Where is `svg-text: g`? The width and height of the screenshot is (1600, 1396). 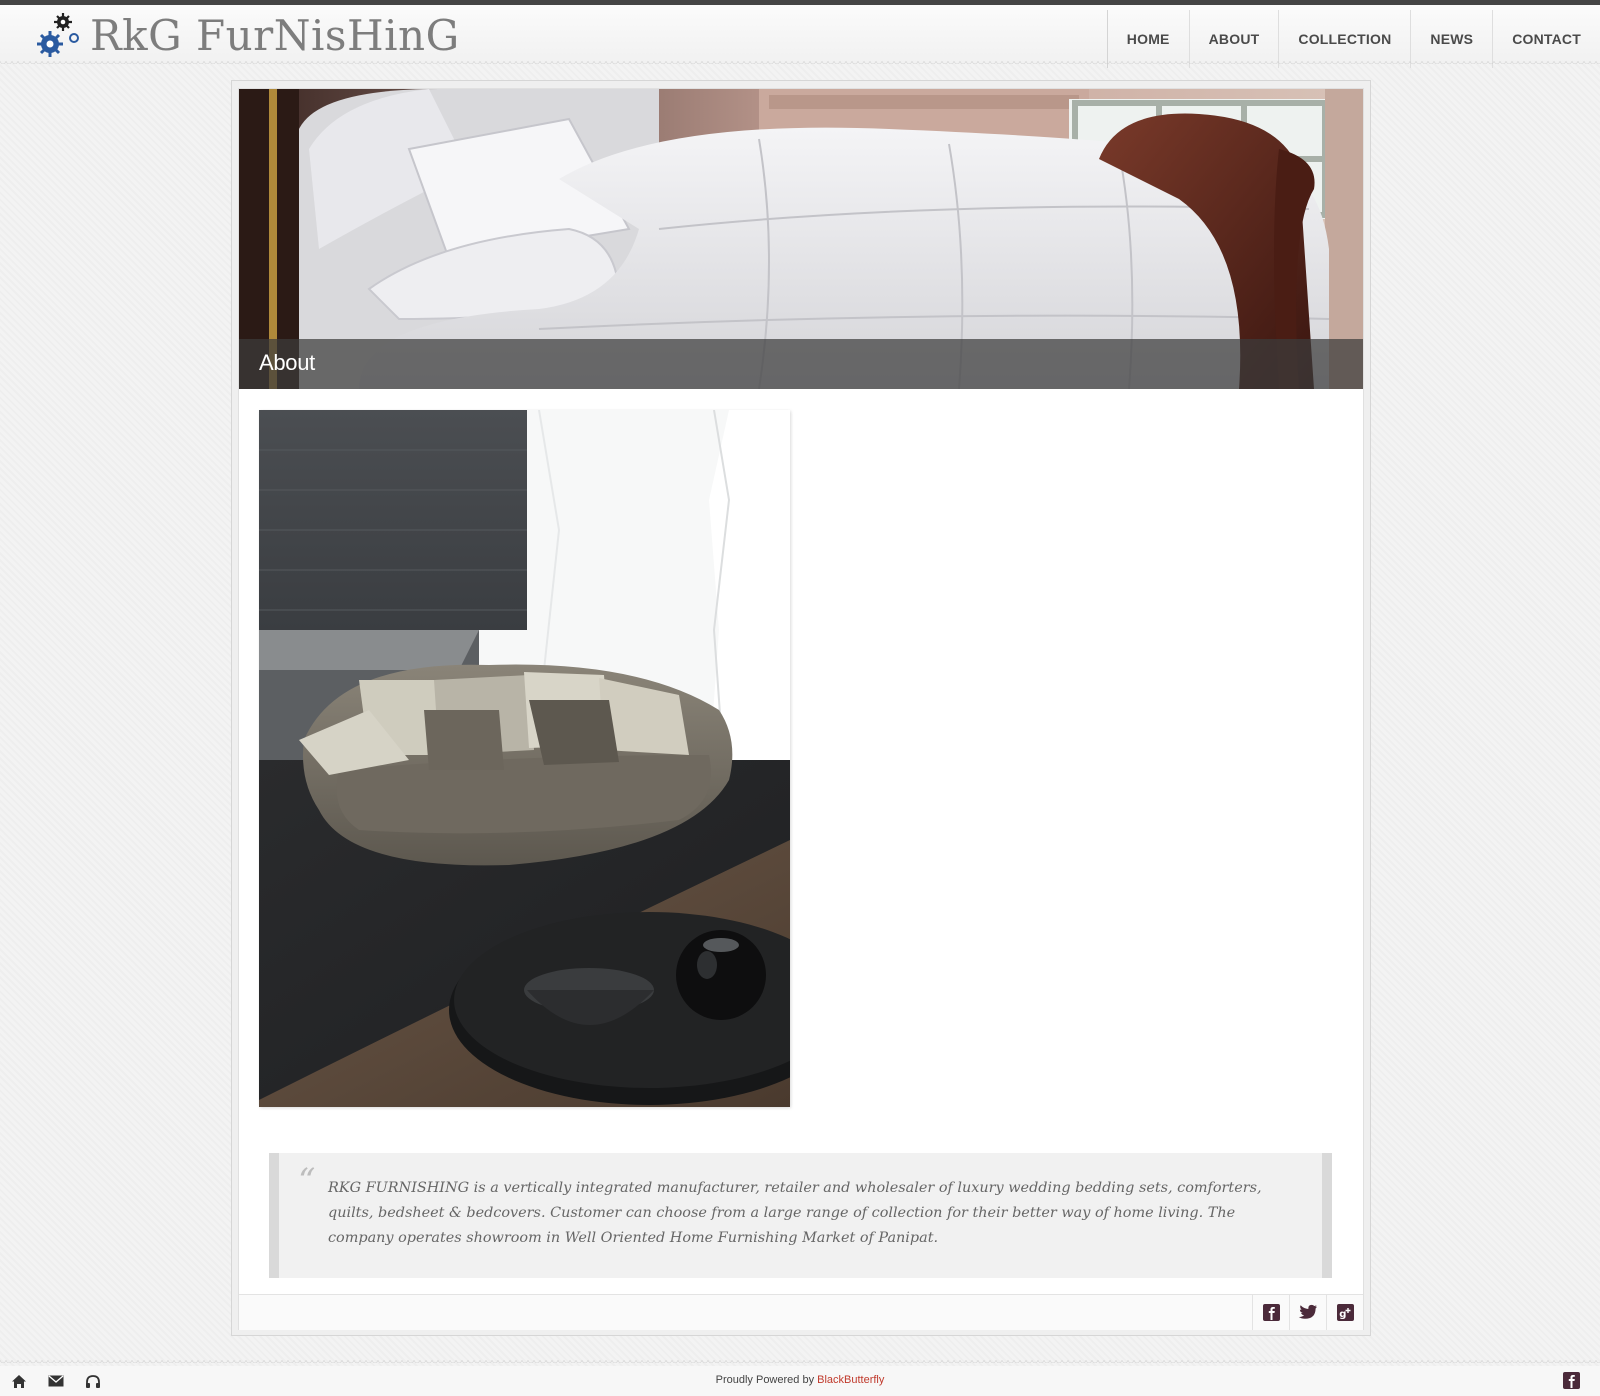
svg-text: g is located at coordinates (1342, 1314).